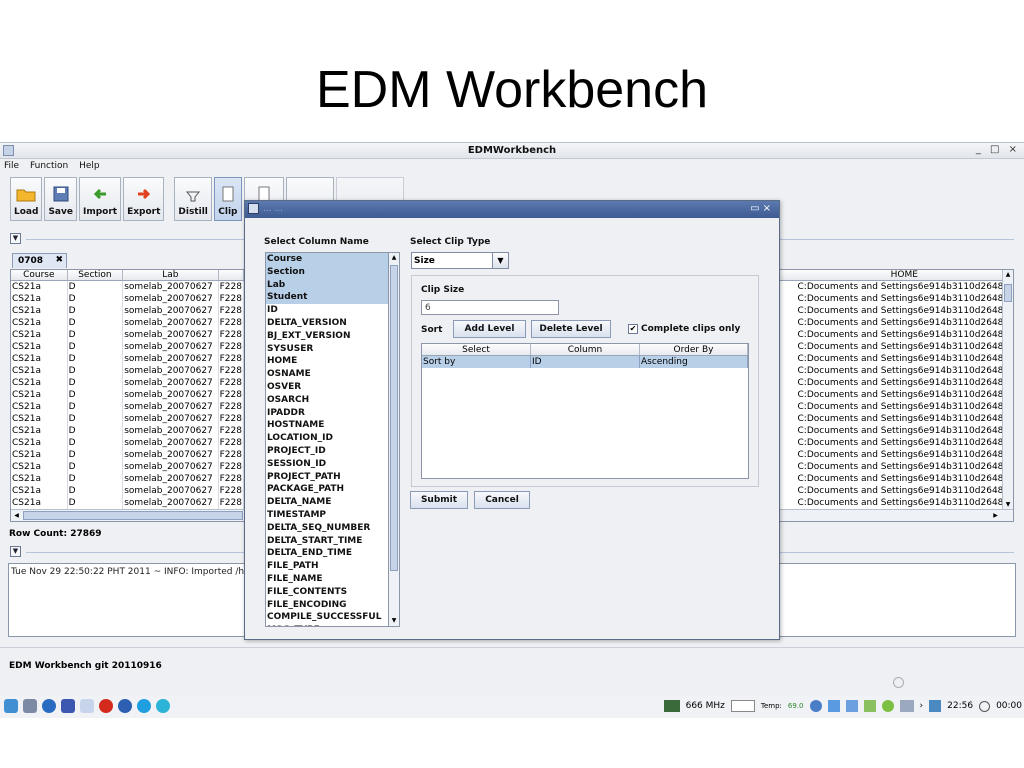 Image resolution: width=1024 pixels, height=768 pixels. What do you see at coordinates (512, 151) in the screenshot?
I see `window-titlebar: EDMWorkbench _ □ ×` at bounding box center [512, 151].